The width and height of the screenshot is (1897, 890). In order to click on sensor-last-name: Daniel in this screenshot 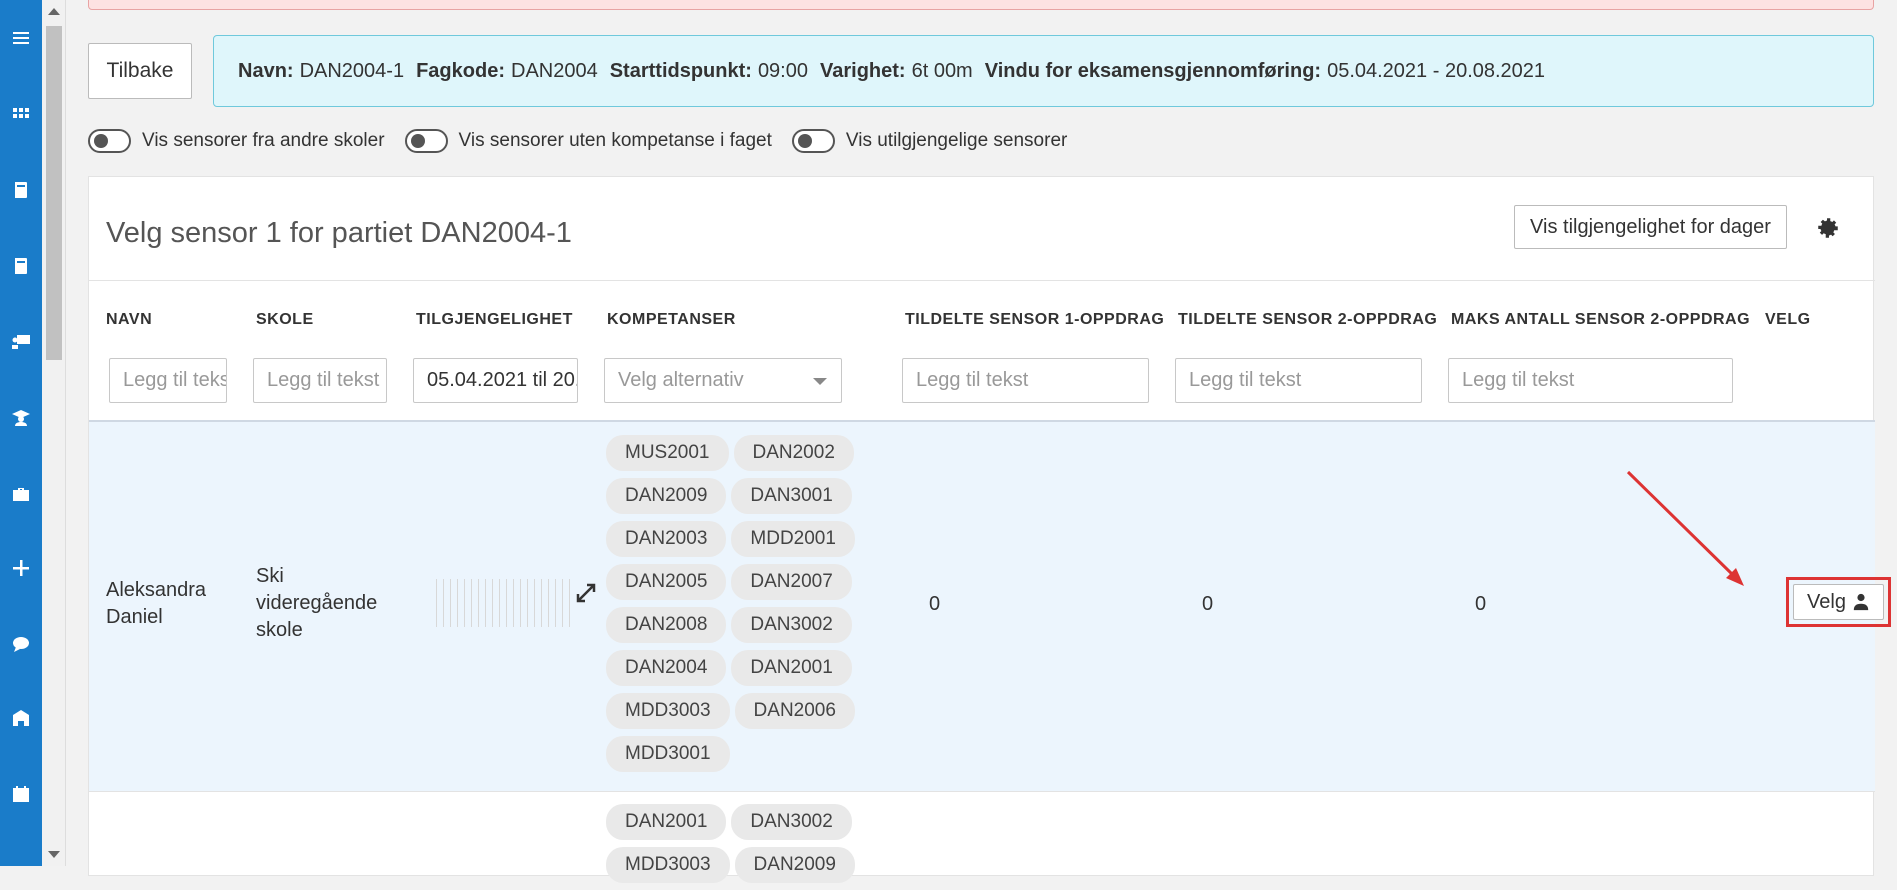, I will do `click(134, 617)`.